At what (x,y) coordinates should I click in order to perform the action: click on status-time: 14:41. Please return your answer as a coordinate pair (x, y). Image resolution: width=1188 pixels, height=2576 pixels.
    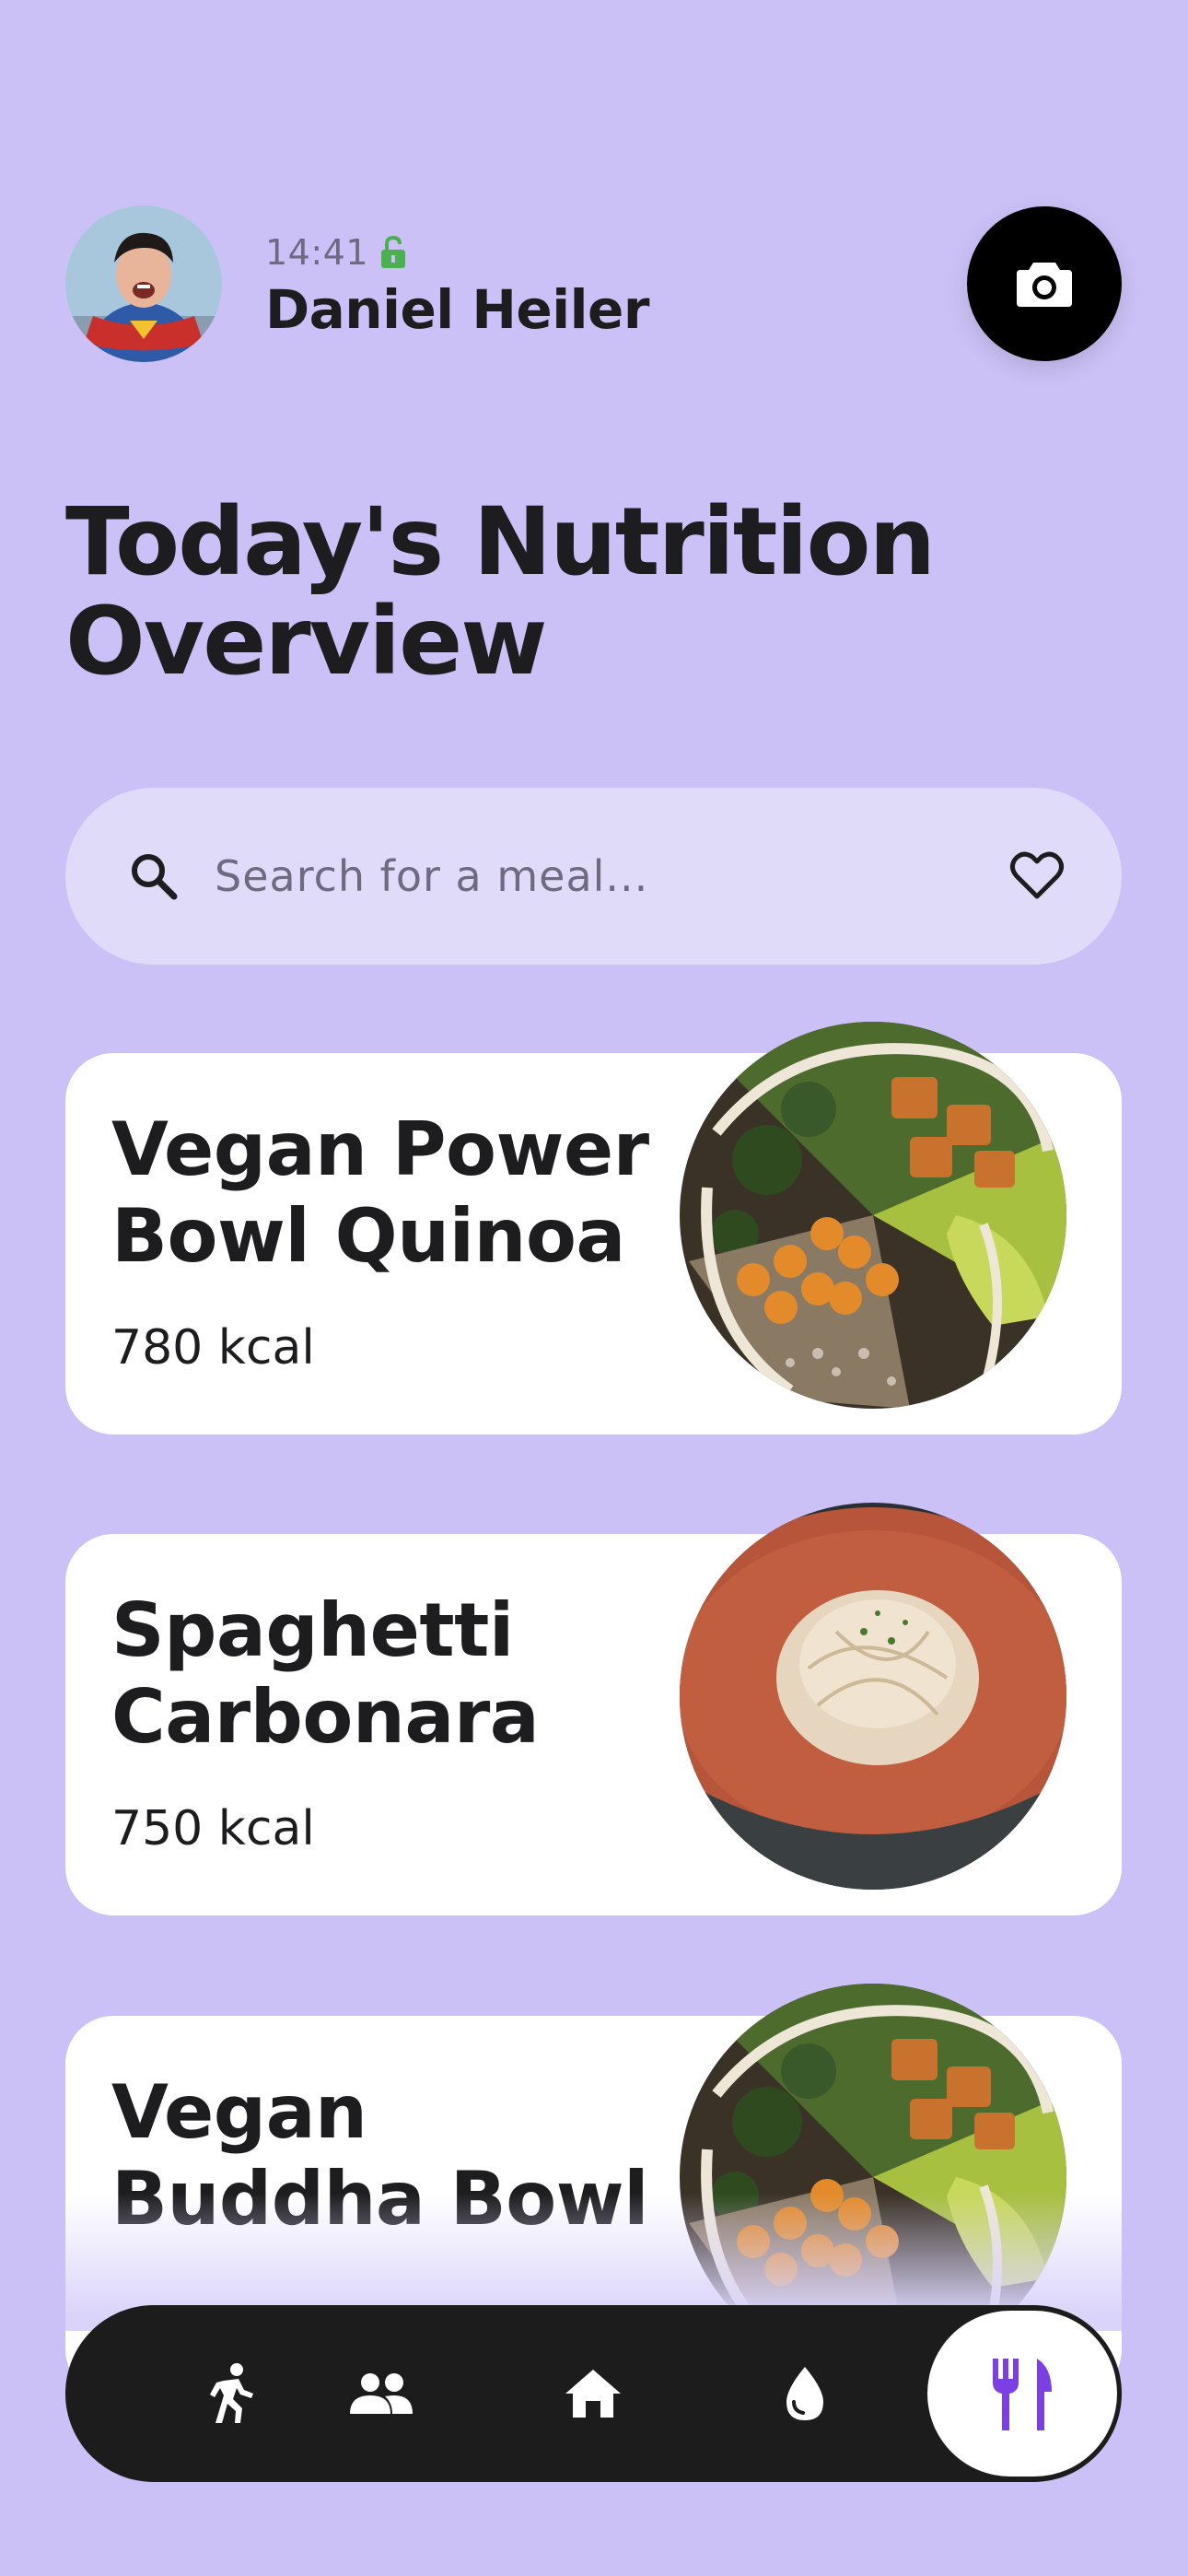
    Looking at the image, I should click on (336, 252).